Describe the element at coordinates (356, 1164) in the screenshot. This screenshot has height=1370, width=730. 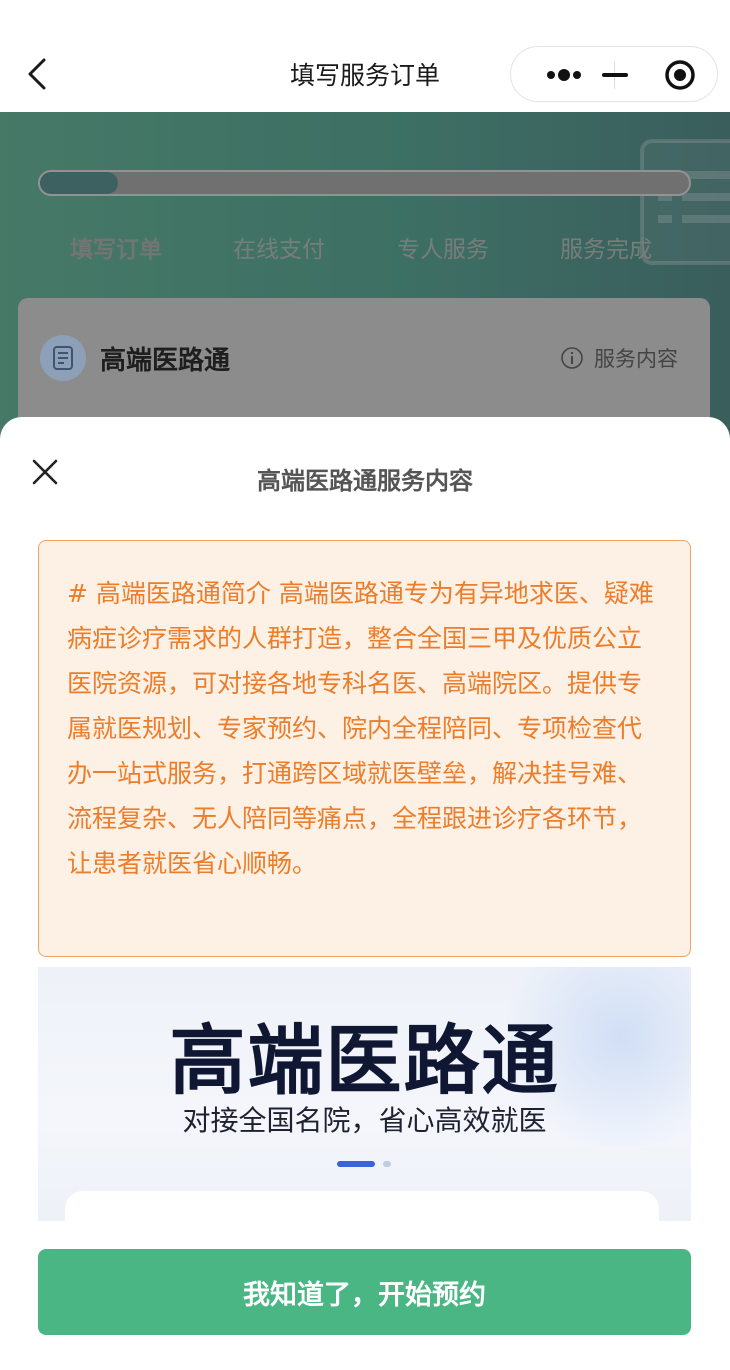
I see `carousel-indicator-active` at that location.